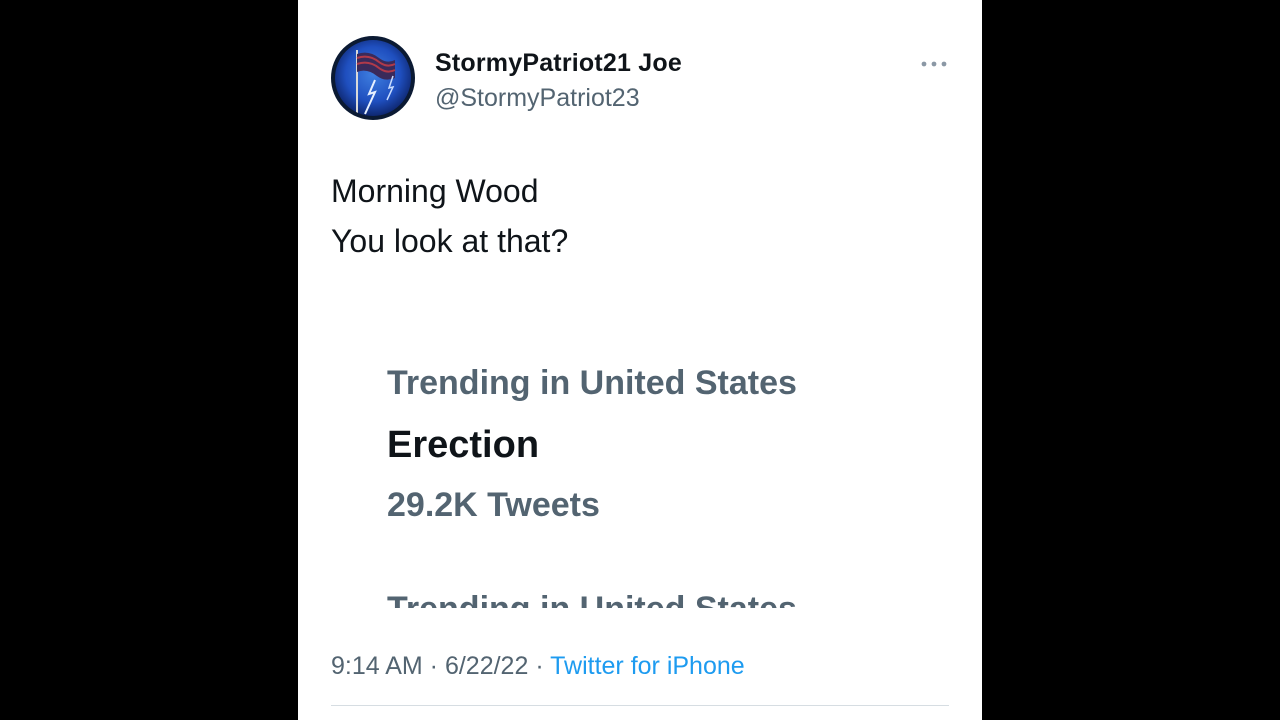 Image resolution: width=1280 pixels, height=720 pixels. I want to click on ellipsis-icon, so click(934, 64).